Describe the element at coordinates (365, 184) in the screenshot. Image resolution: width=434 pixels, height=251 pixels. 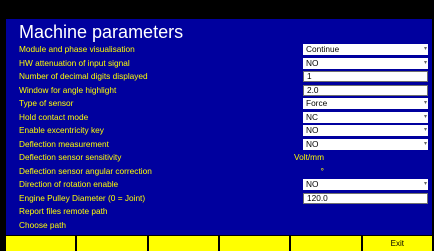
I see `rotation-direction-select: NO ▾` at that location.